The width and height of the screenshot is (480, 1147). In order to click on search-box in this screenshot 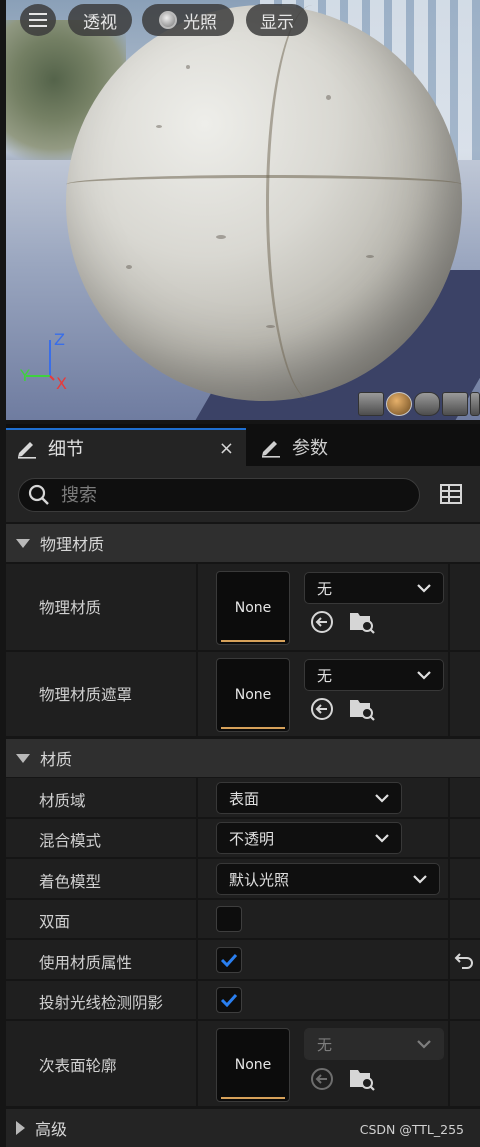, I will do `click(219, 495)`.